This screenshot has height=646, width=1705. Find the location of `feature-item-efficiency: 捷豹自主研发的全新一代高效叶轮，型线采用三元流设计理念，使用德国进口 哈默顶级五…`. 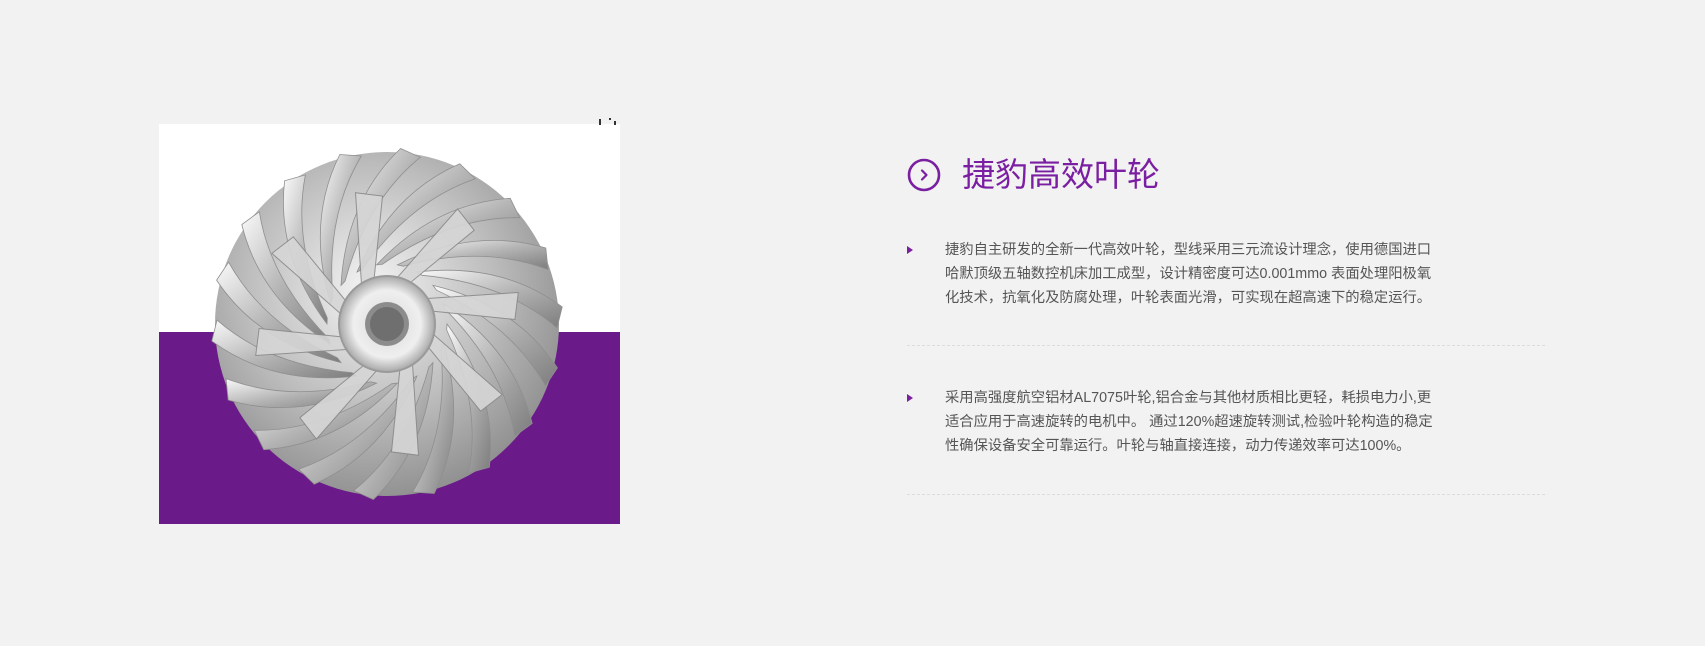

feature-item-efficiency: 捷豹自主研发的全新一代高效叶轮，型线采用三元流设计理念，使用德国进口 哈默顶级五… is located at coordinates (1226, 292).